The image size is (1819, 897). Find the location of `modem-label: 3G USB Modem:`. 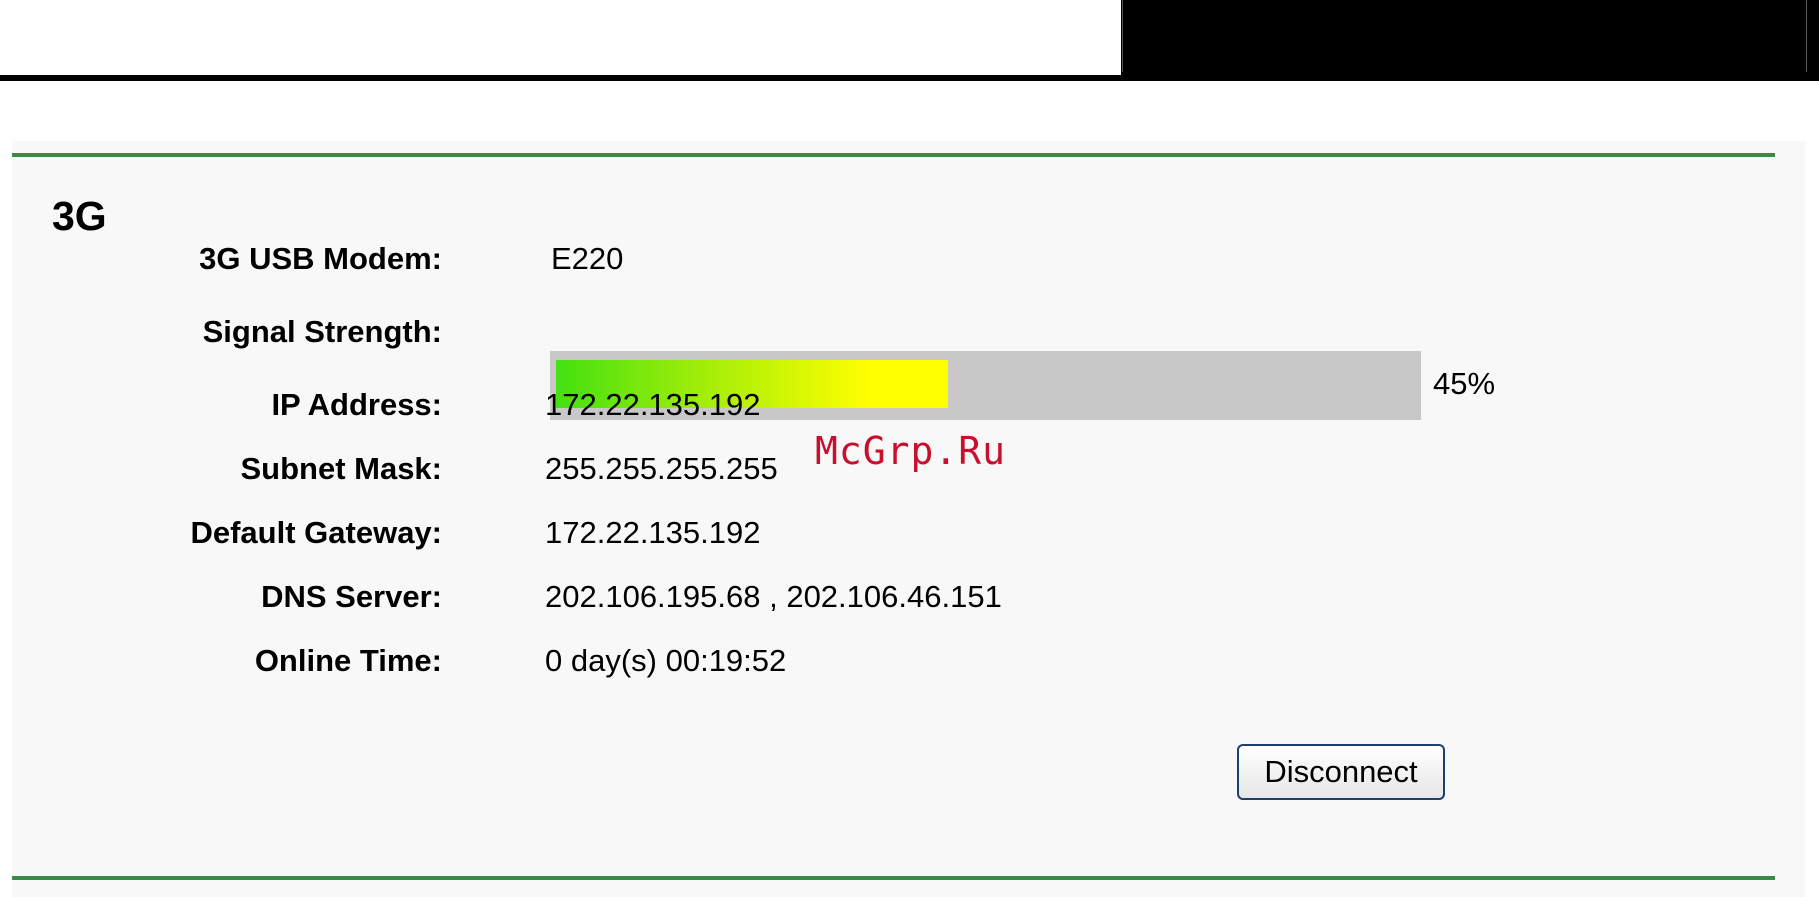

modem-label: 3G USB Modem: is located at coordinates (320, 258).